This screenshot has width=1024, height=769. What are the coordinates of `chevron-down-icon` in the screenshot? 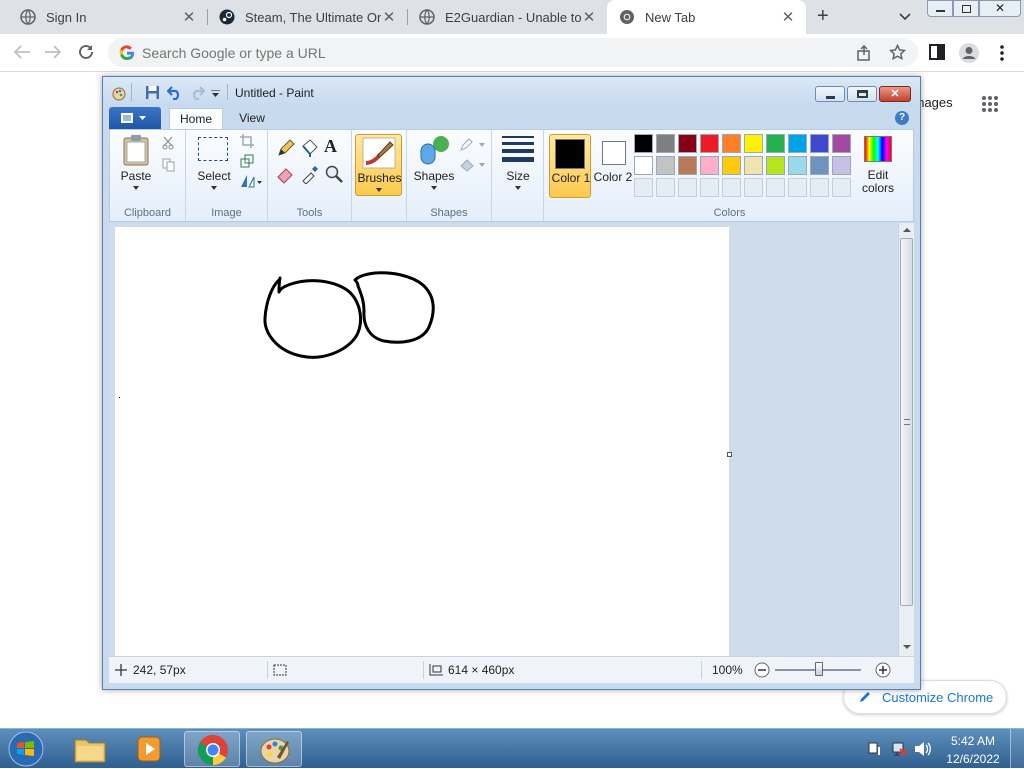 It's located at (905, 17).